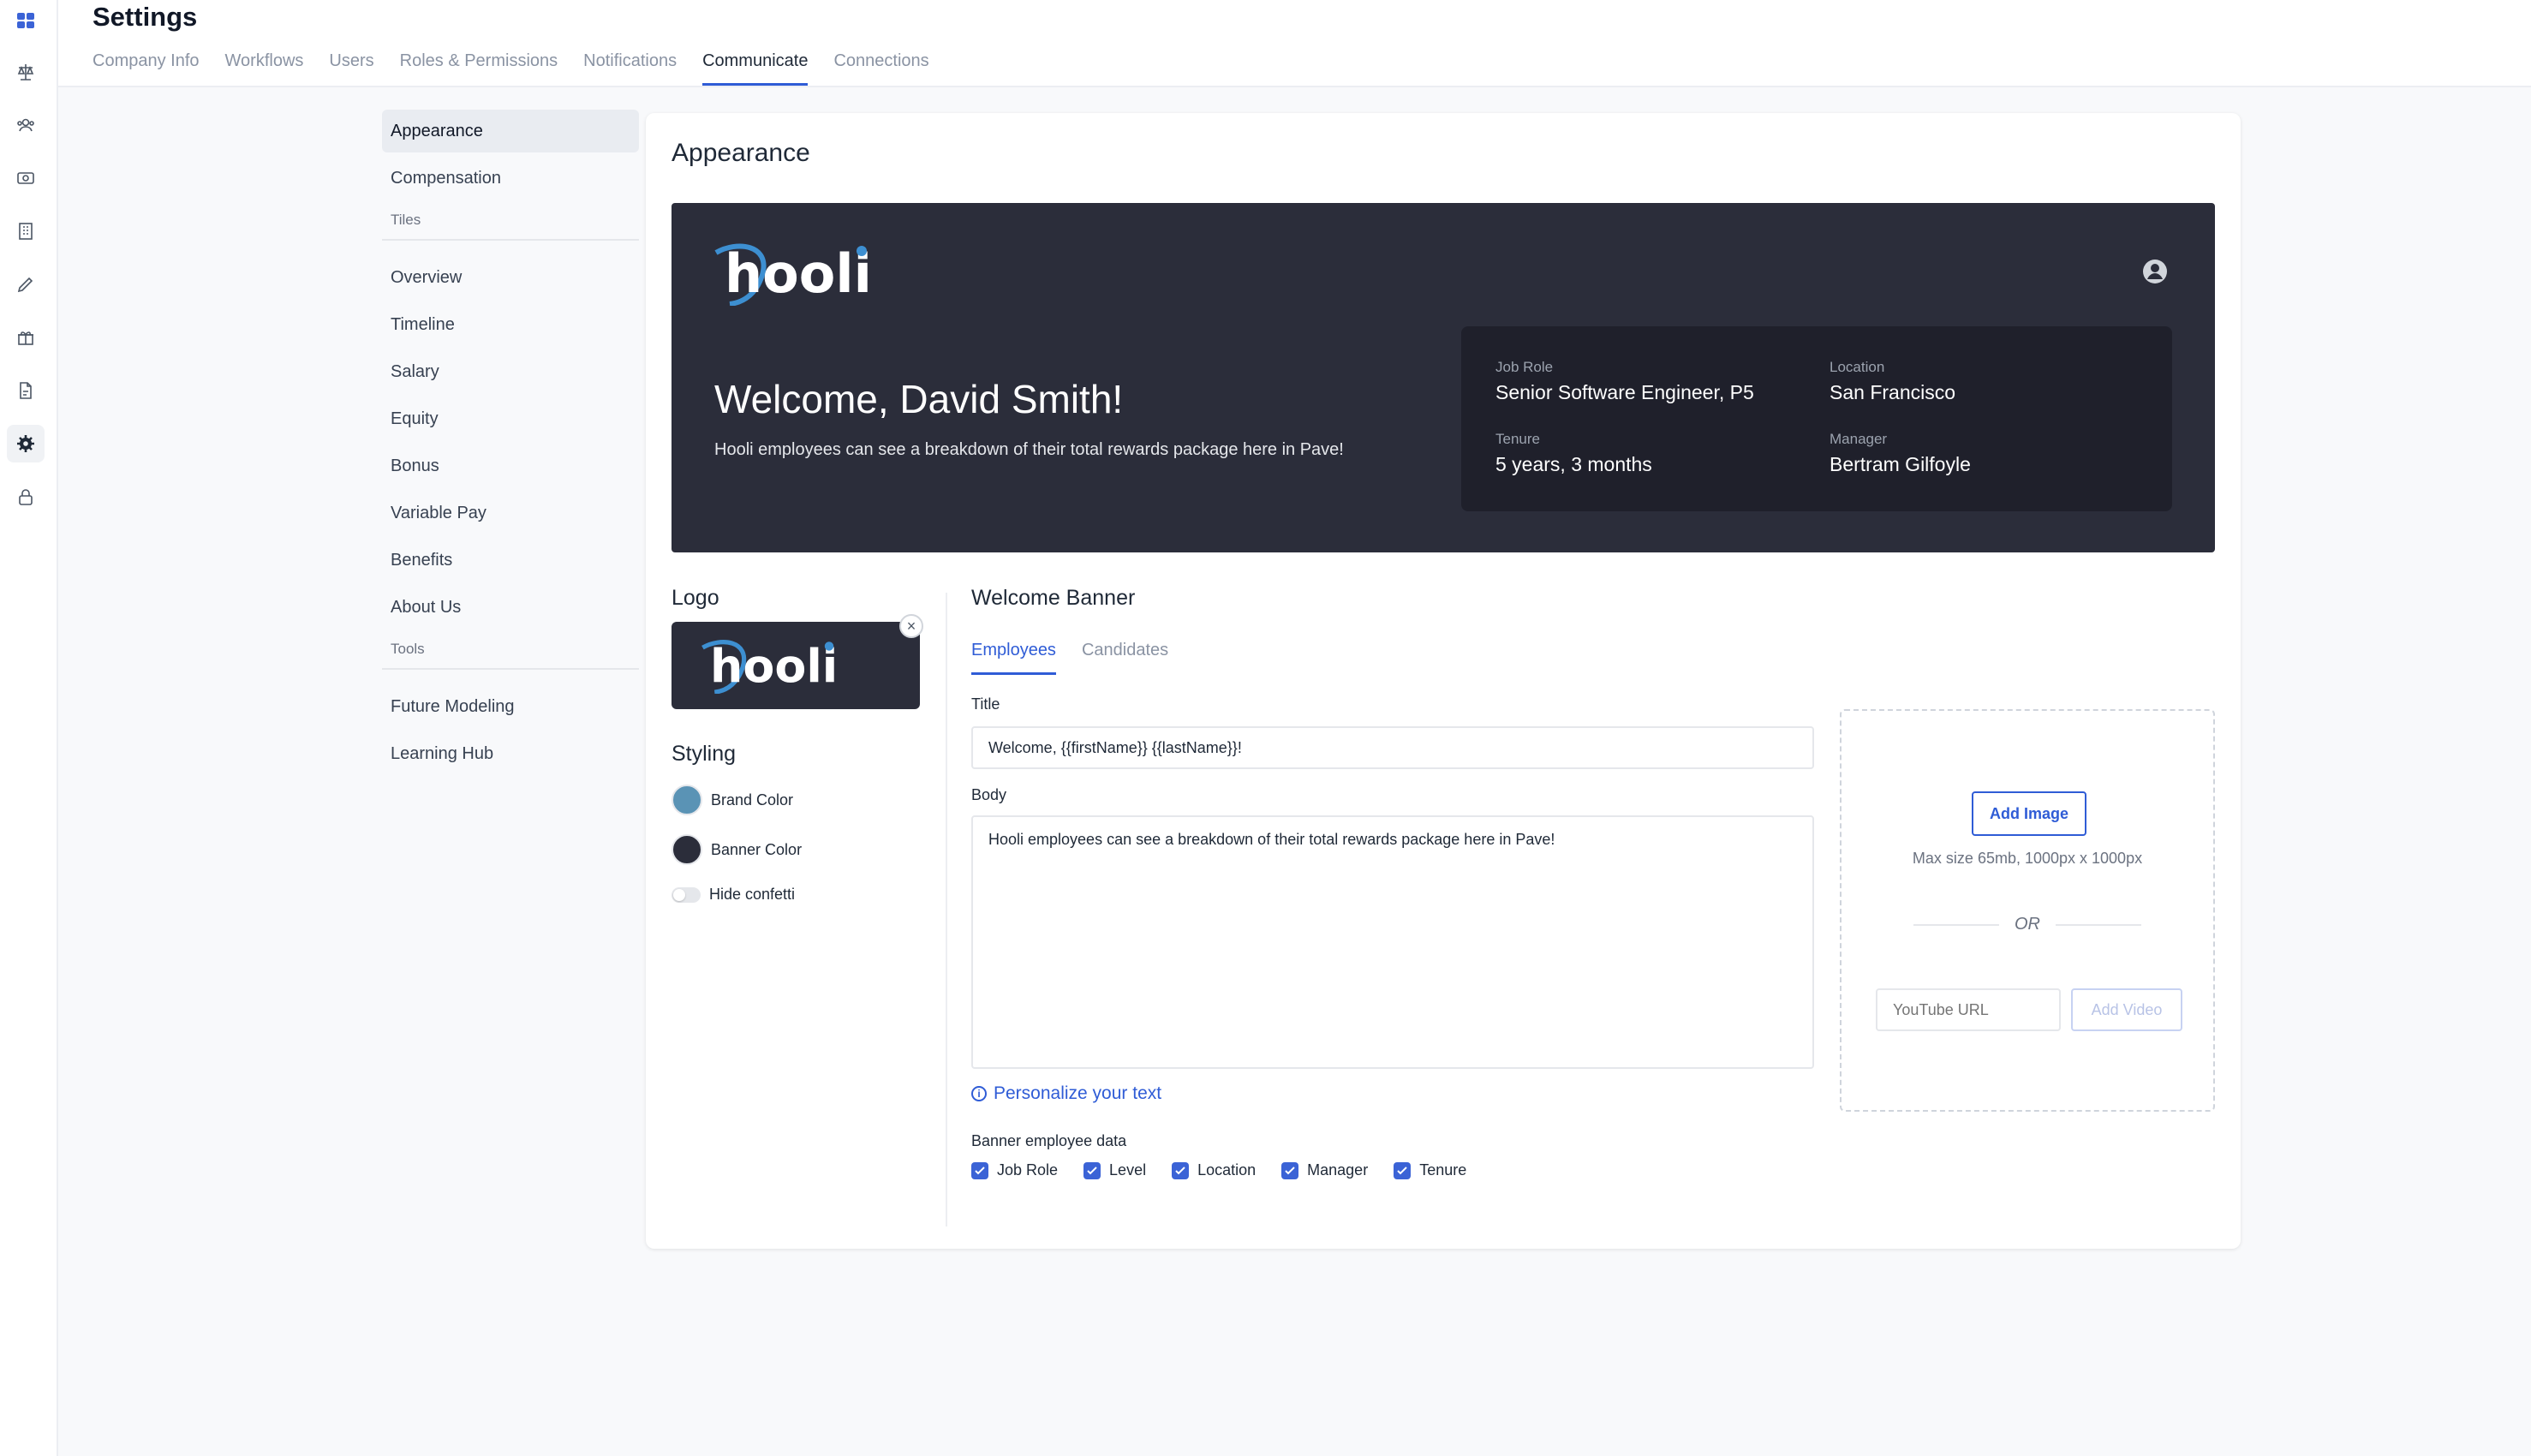 This screenshot has height=1456, width=2531. Describe the element at coordinates (1013, 656) in the screenshot. I see `tab-employees: Employees` at that location.